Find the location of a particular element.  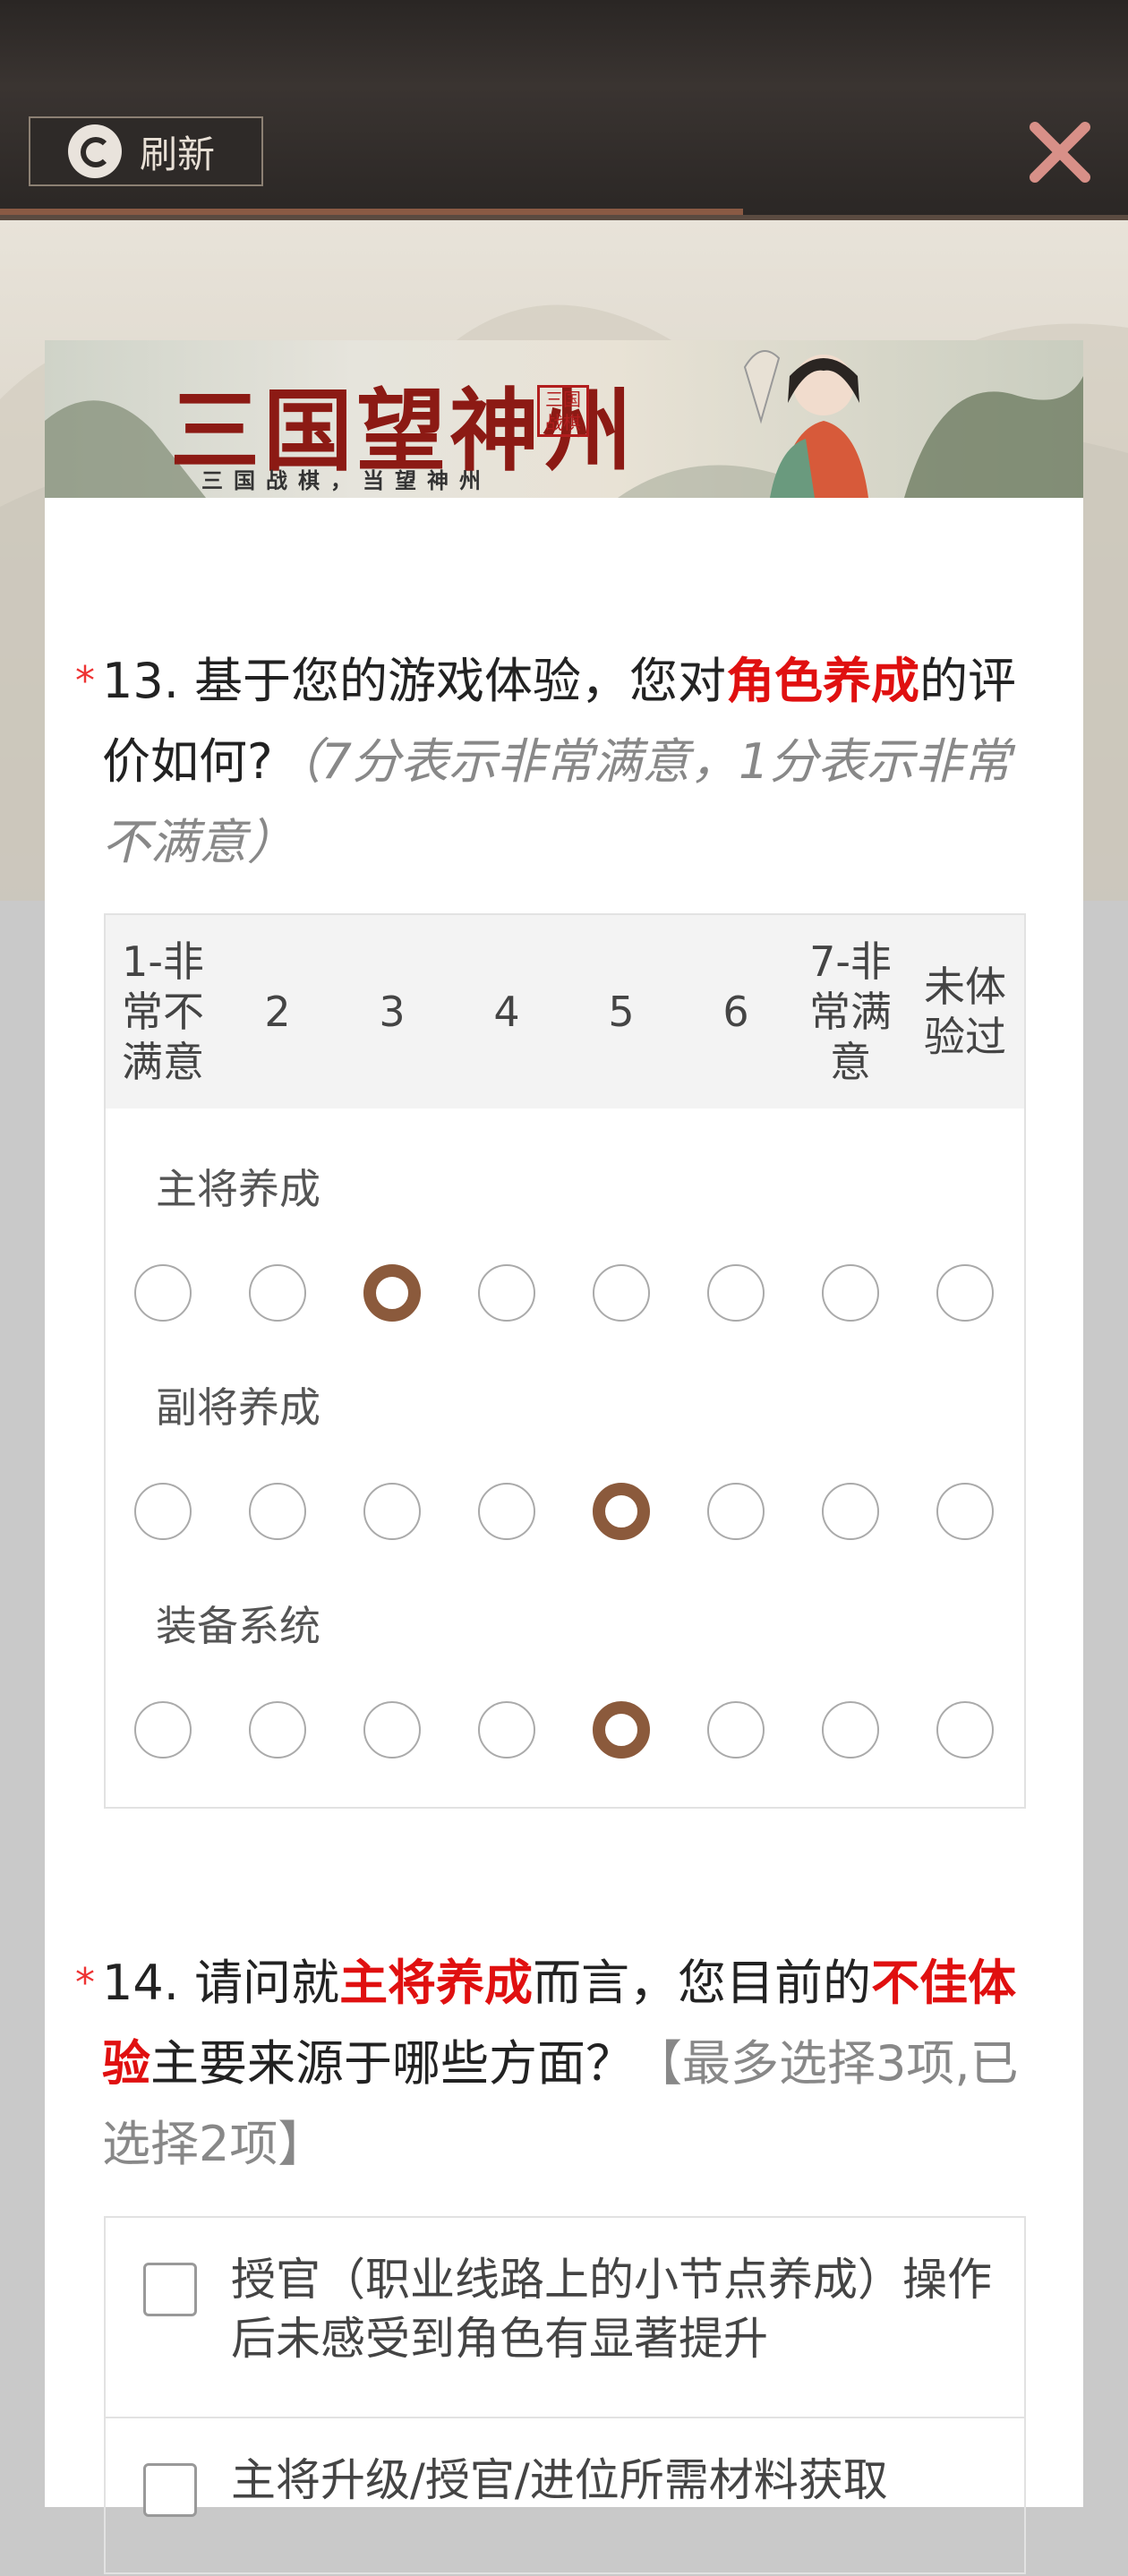

matrix-header: 1-非常不满意 2 3 4 5 6 7-非常满意 未体验过 is located at coordinates (565, 1011).